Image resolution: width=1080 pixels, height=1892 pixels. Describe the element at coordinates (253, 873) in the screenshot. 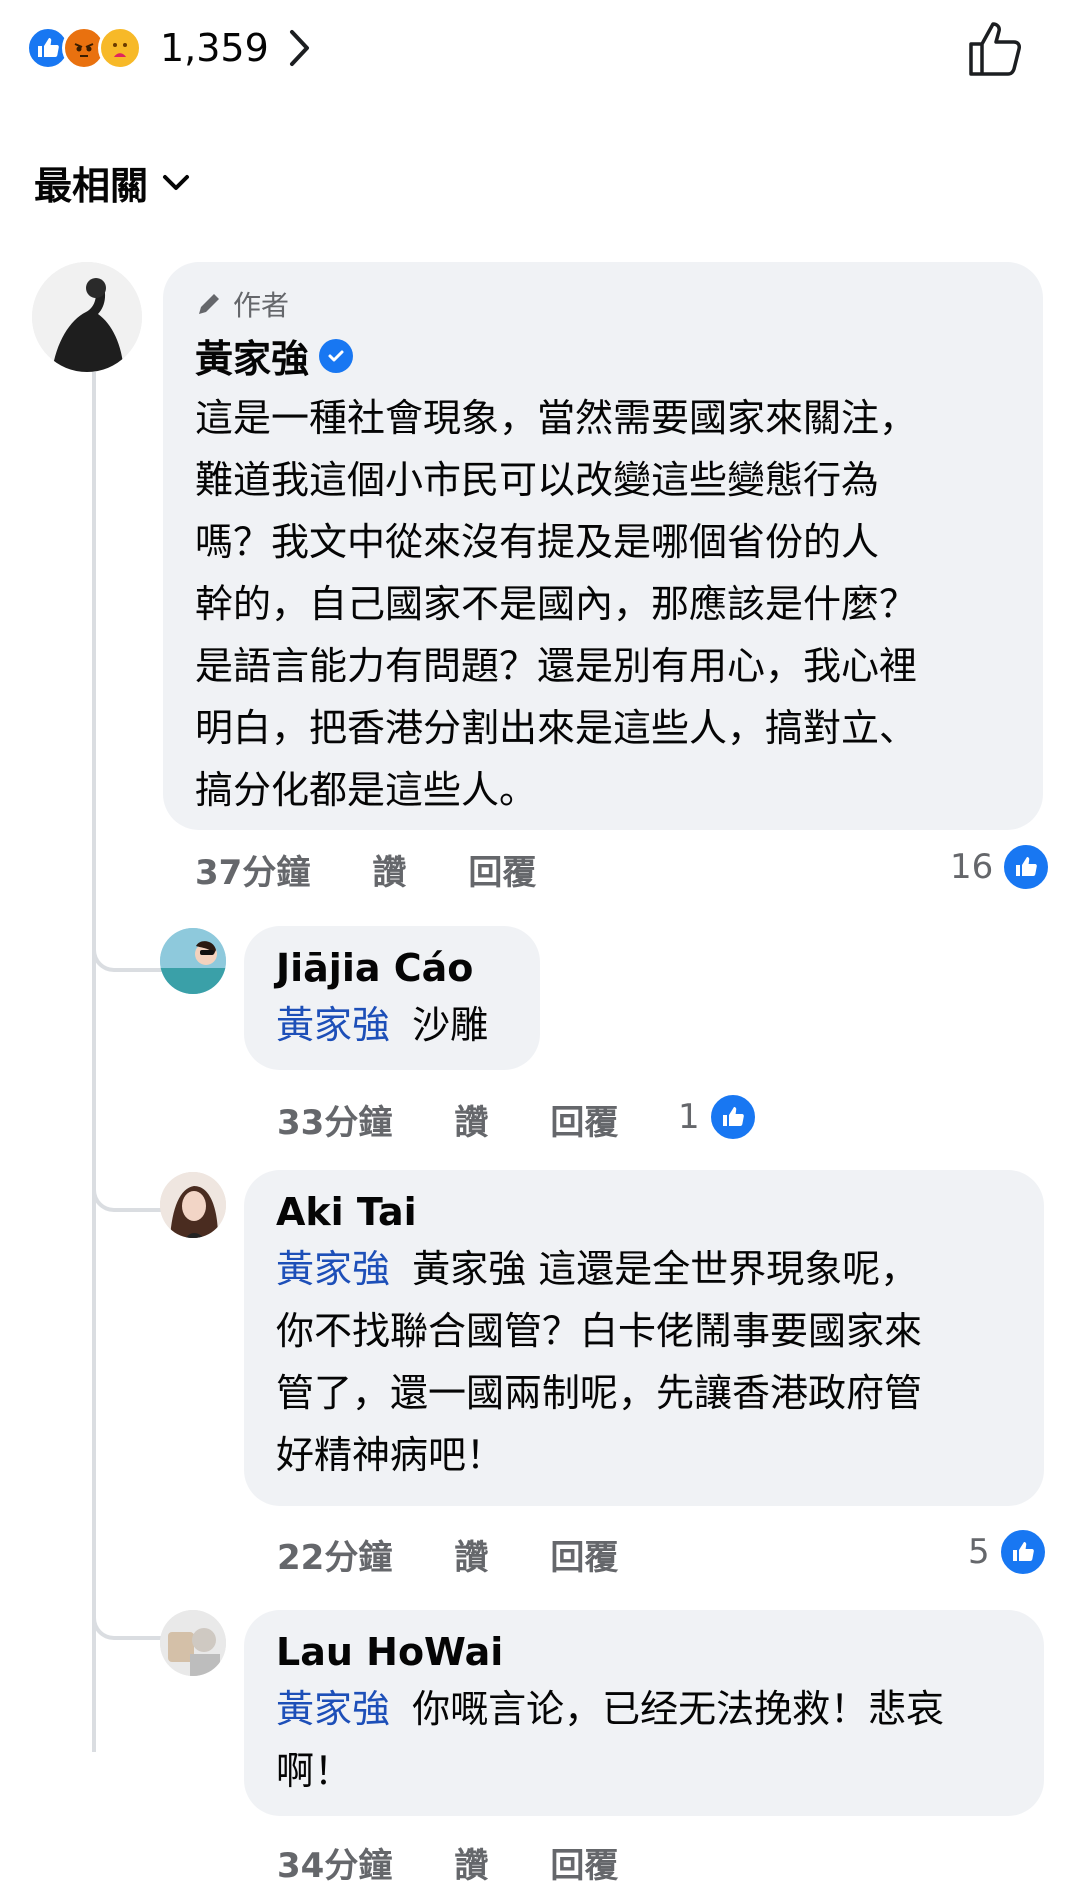

I see `comment-time: 37分鐘` at that location.